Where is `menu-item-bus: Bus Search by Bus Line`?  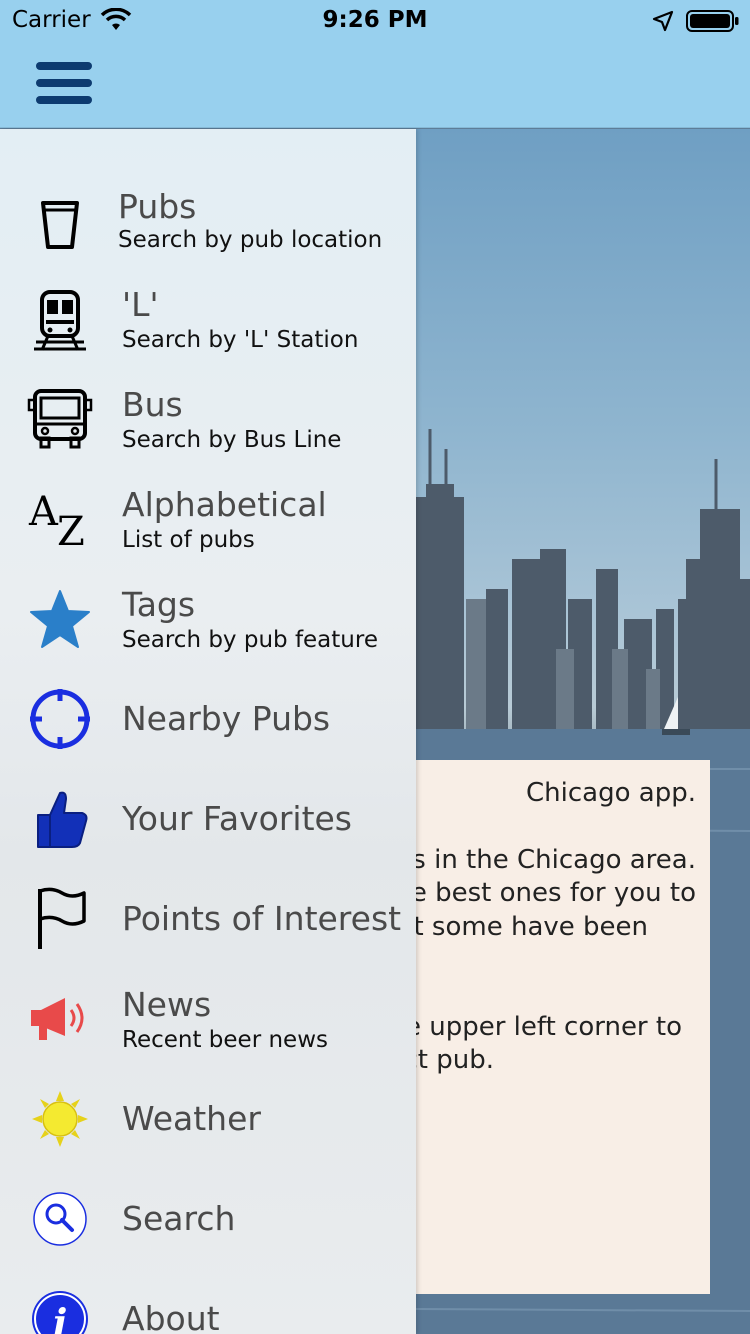
menu-item-bus: Bus Search by Bus Line is located at coordinates (208, 421).